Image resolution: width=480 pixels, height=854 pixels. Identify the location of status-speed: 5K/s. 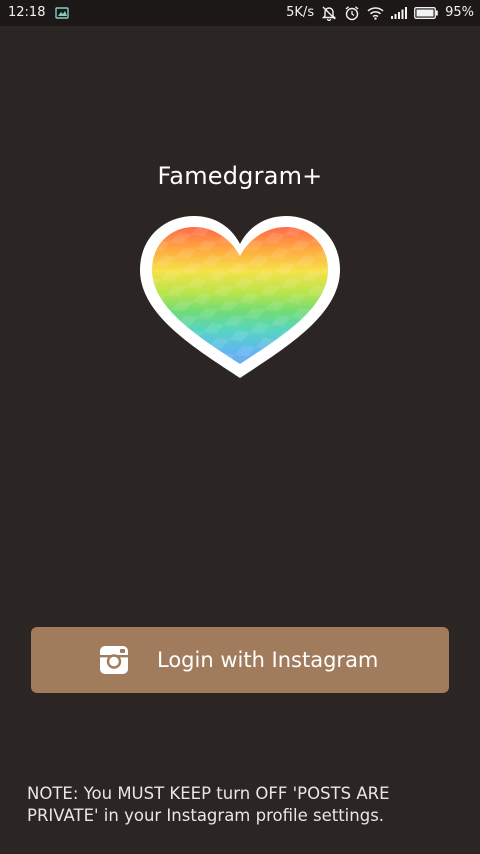
(300, 12).